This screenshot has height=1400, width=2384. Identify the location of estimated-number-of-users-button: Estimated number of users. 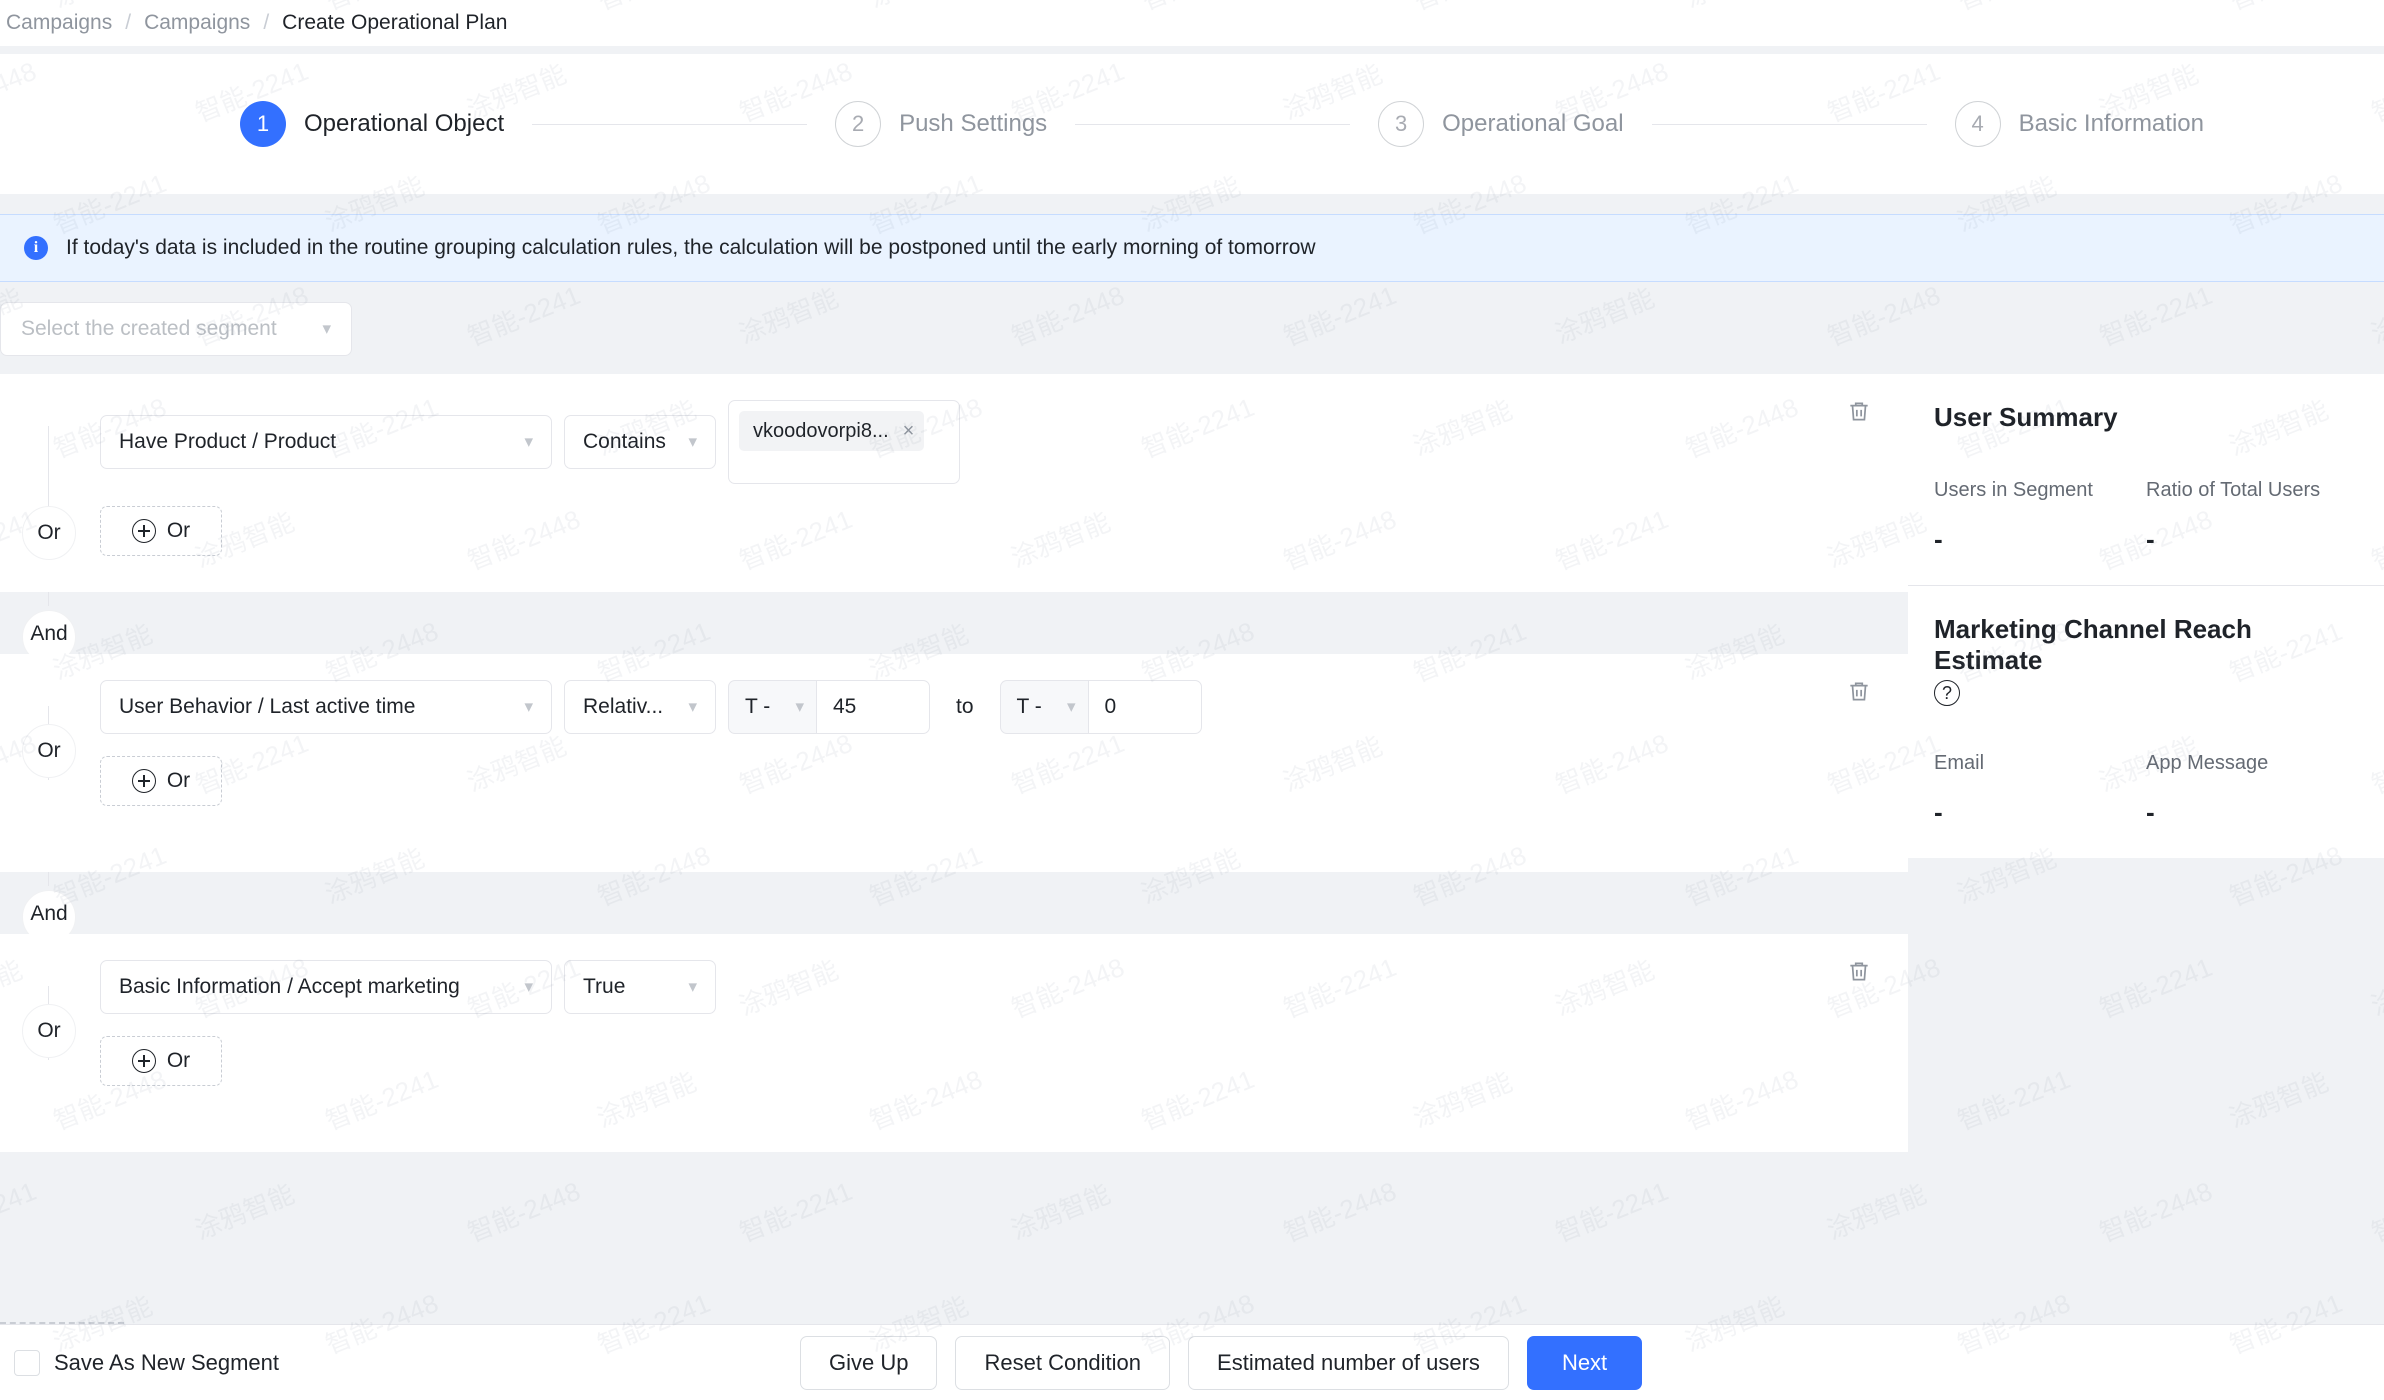
(1348, 1362).